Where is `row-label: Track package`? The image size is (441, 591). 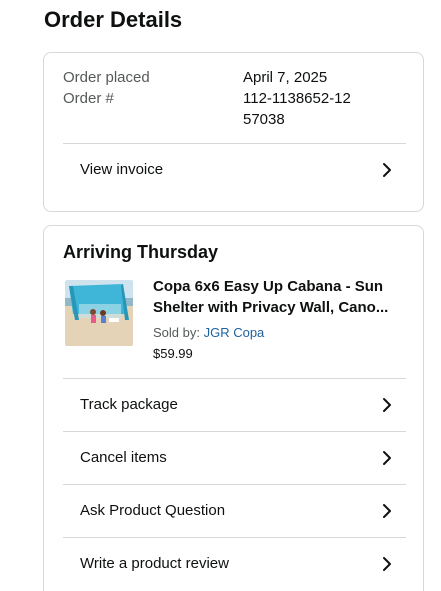
row-label: Track package is located at coordinates (129, 404).